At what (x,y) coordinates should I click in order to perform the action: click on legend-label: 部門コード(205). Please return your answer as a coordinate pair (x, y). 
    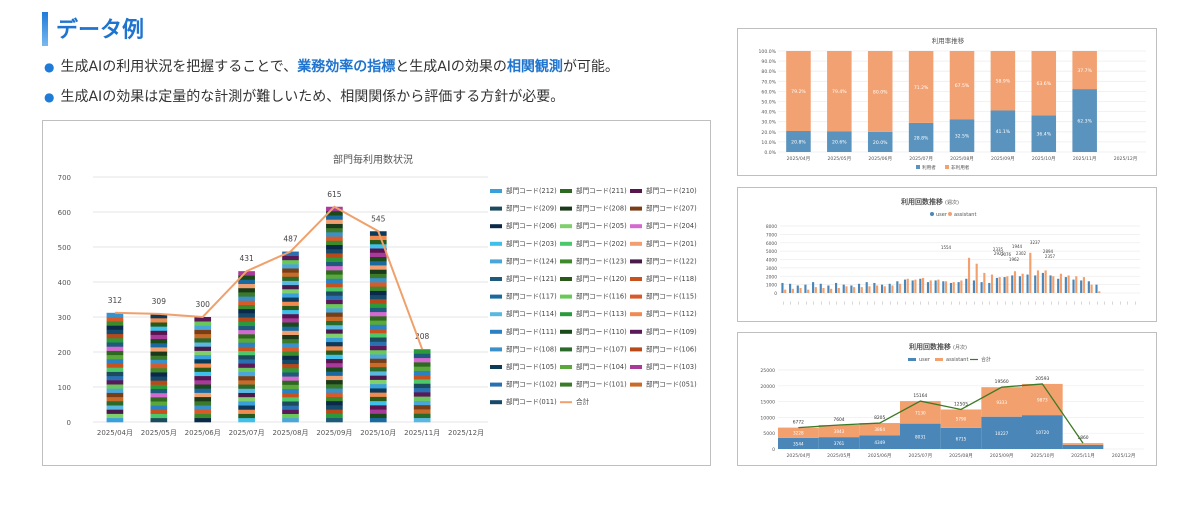
    Looking at the image, I should click on (601, 225).